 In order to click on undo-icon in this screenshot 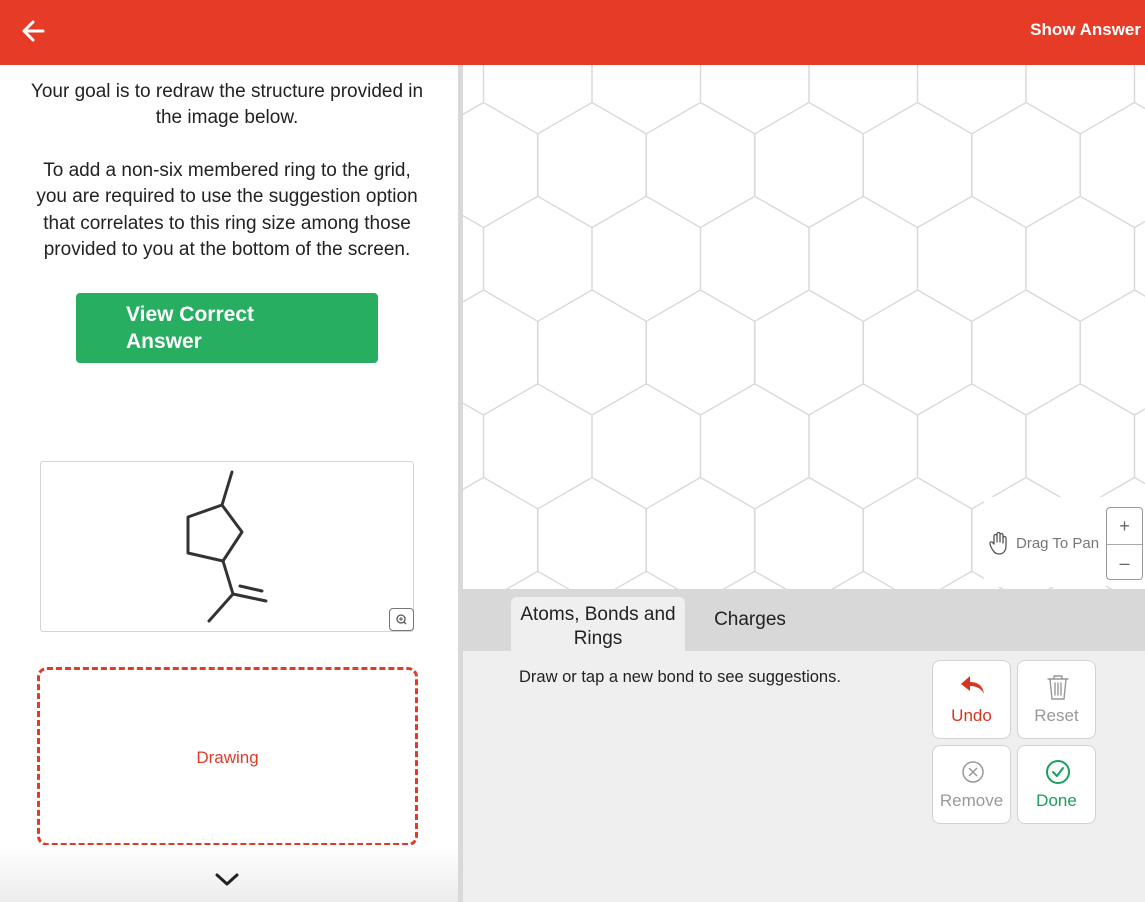, I will do `click(972, 685)`.